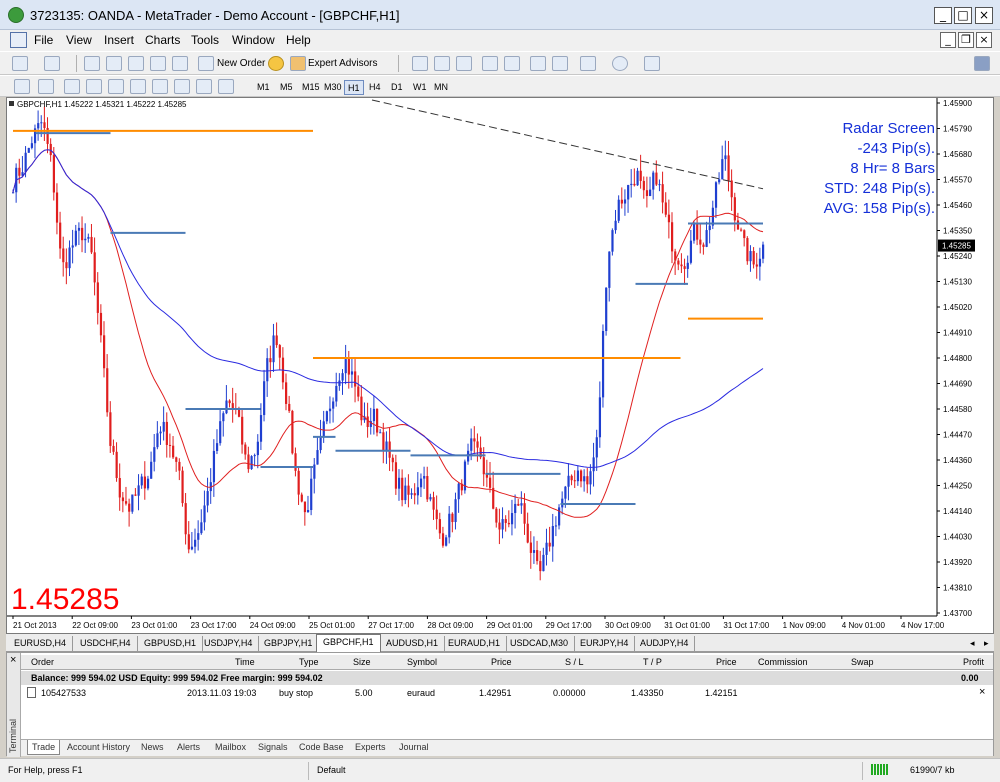 The image size is (1000, 782). I want to click on tab-journal: Journal, so click(414, 747).